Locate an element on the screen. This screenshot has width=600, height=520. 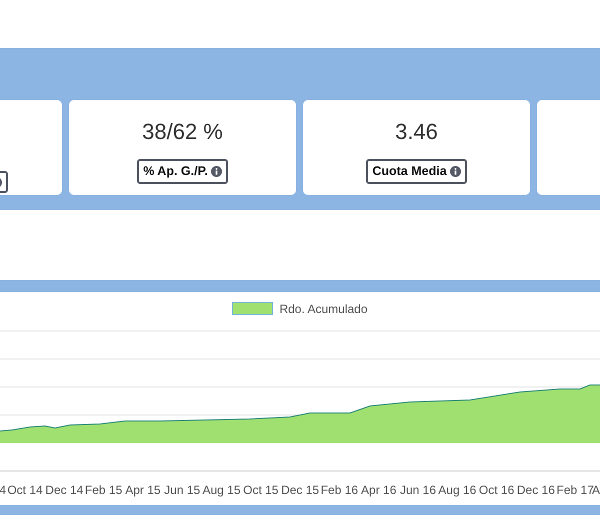
axis-label: Dec 16 is located at coordinates (535, 490).